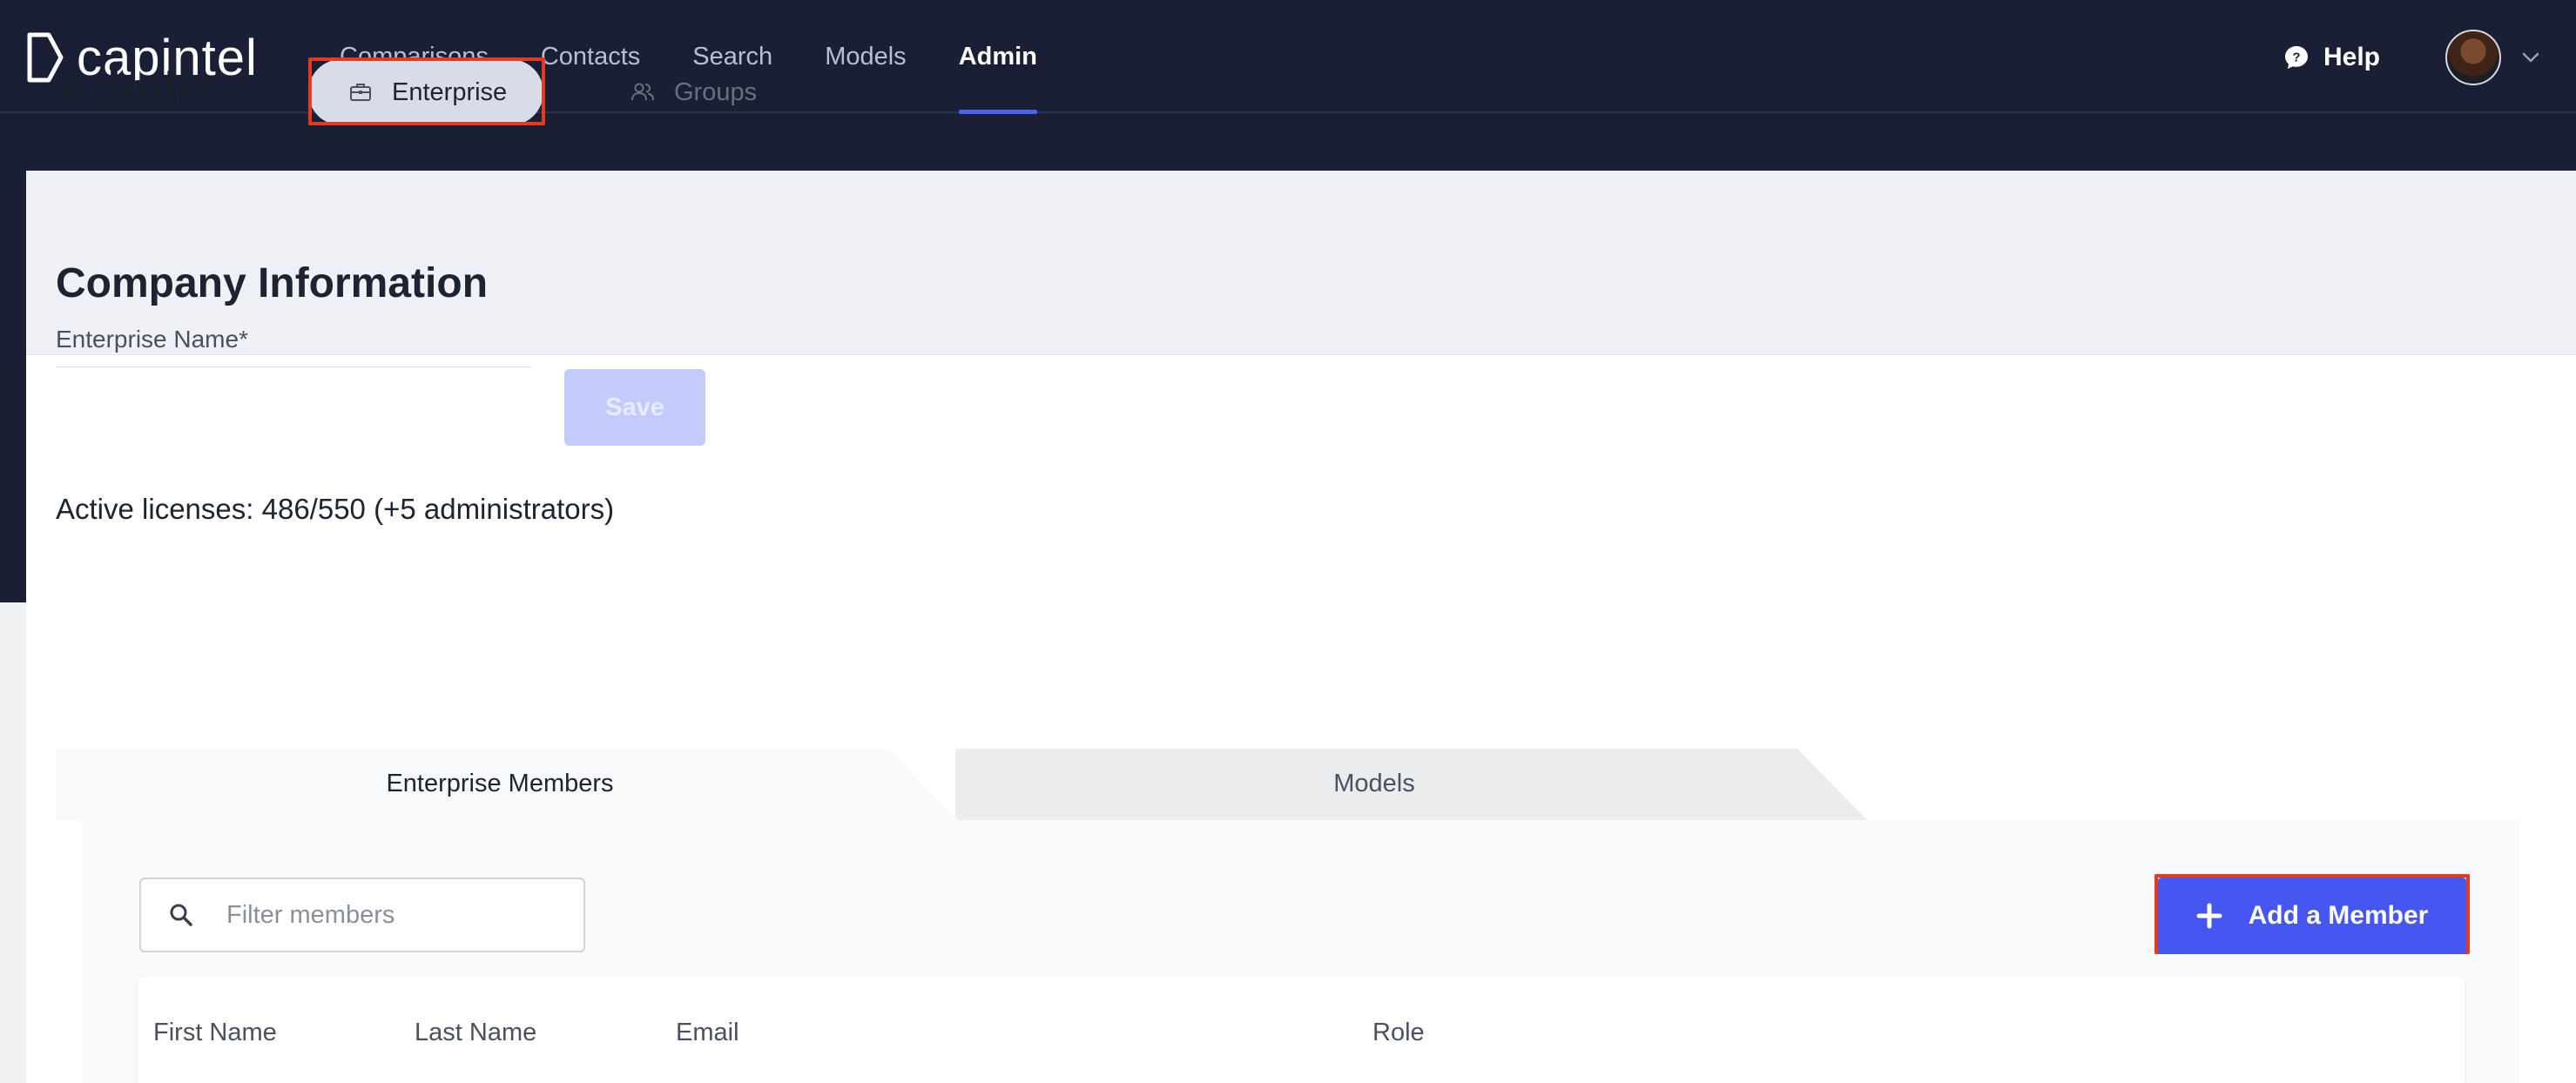 This screenshot has height=1083, width=2576. I want to click on nav-contacts: Contacts, so click(590, 56).